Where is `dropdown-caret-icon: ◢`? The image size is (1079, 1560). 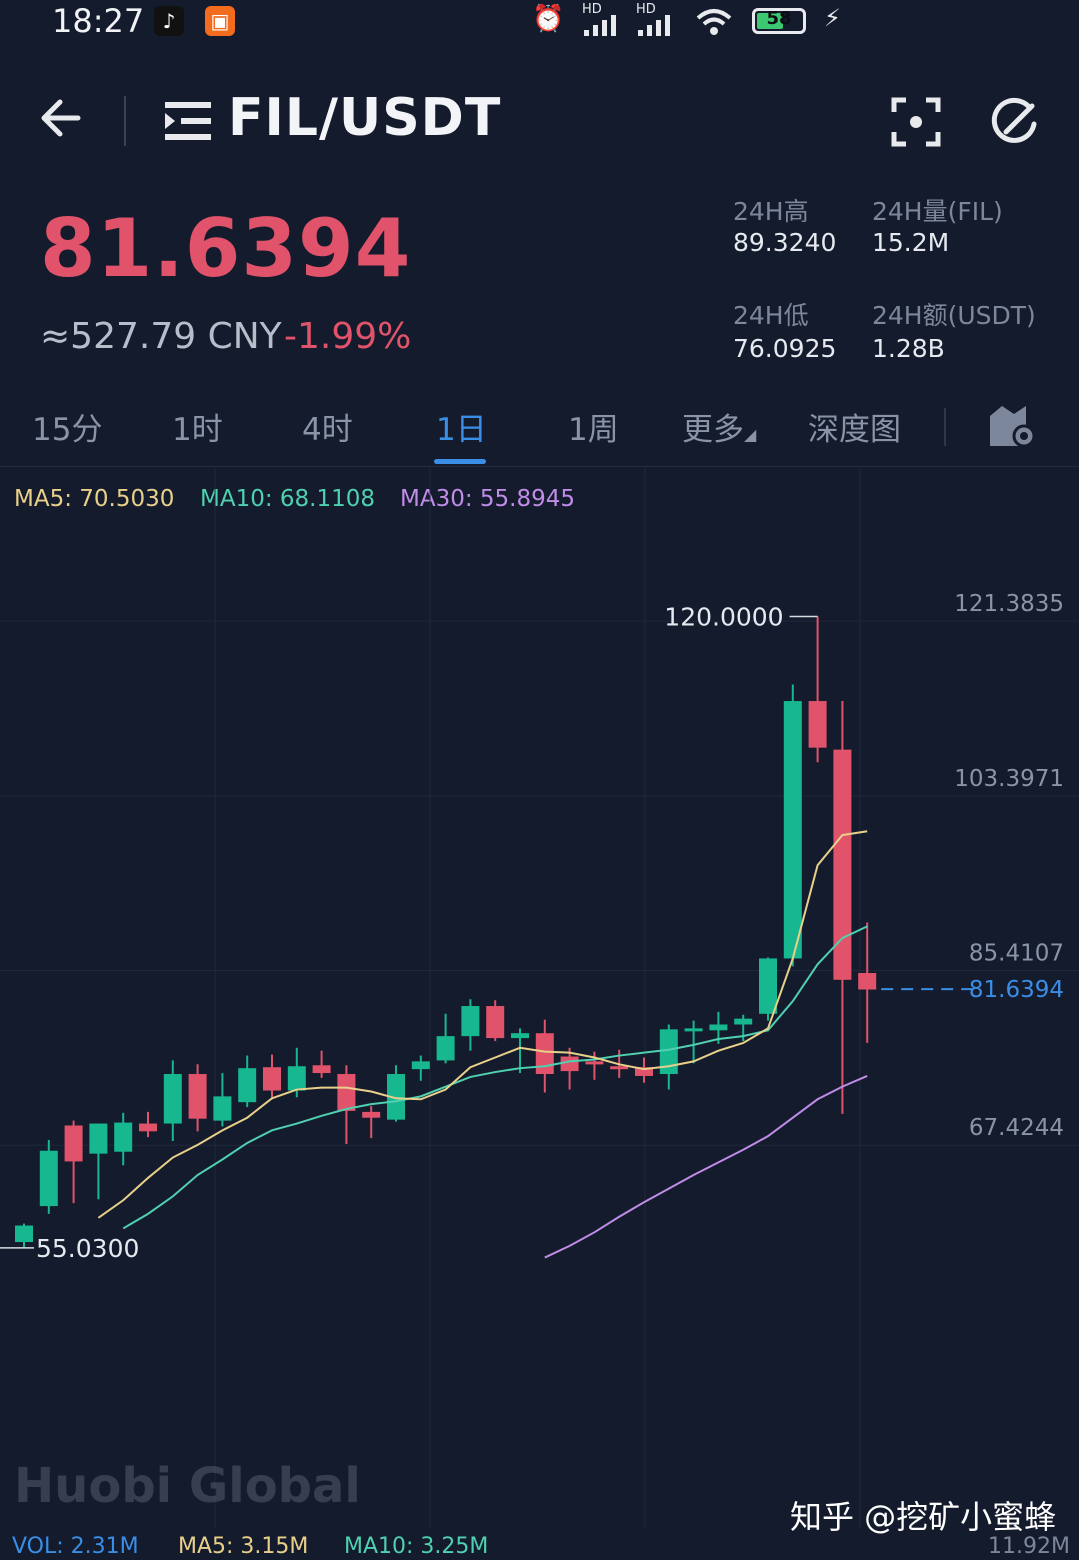
dropdown-caret-icon: ◢ is located at coordinates (750, 434).